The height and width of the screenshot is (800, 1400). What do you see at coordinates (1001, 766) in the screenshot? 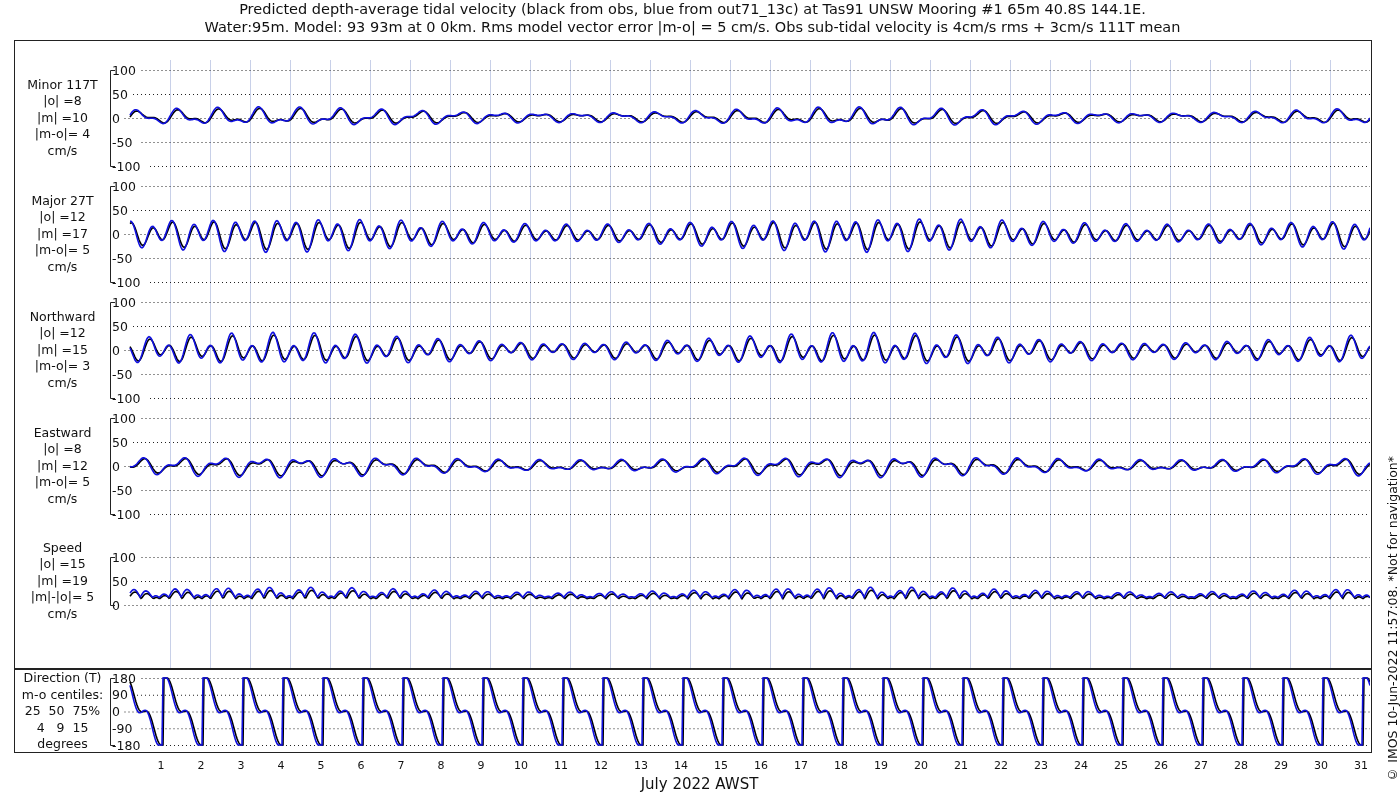
I see `x-tick-label: 22` at bounding box center [1001, 766].